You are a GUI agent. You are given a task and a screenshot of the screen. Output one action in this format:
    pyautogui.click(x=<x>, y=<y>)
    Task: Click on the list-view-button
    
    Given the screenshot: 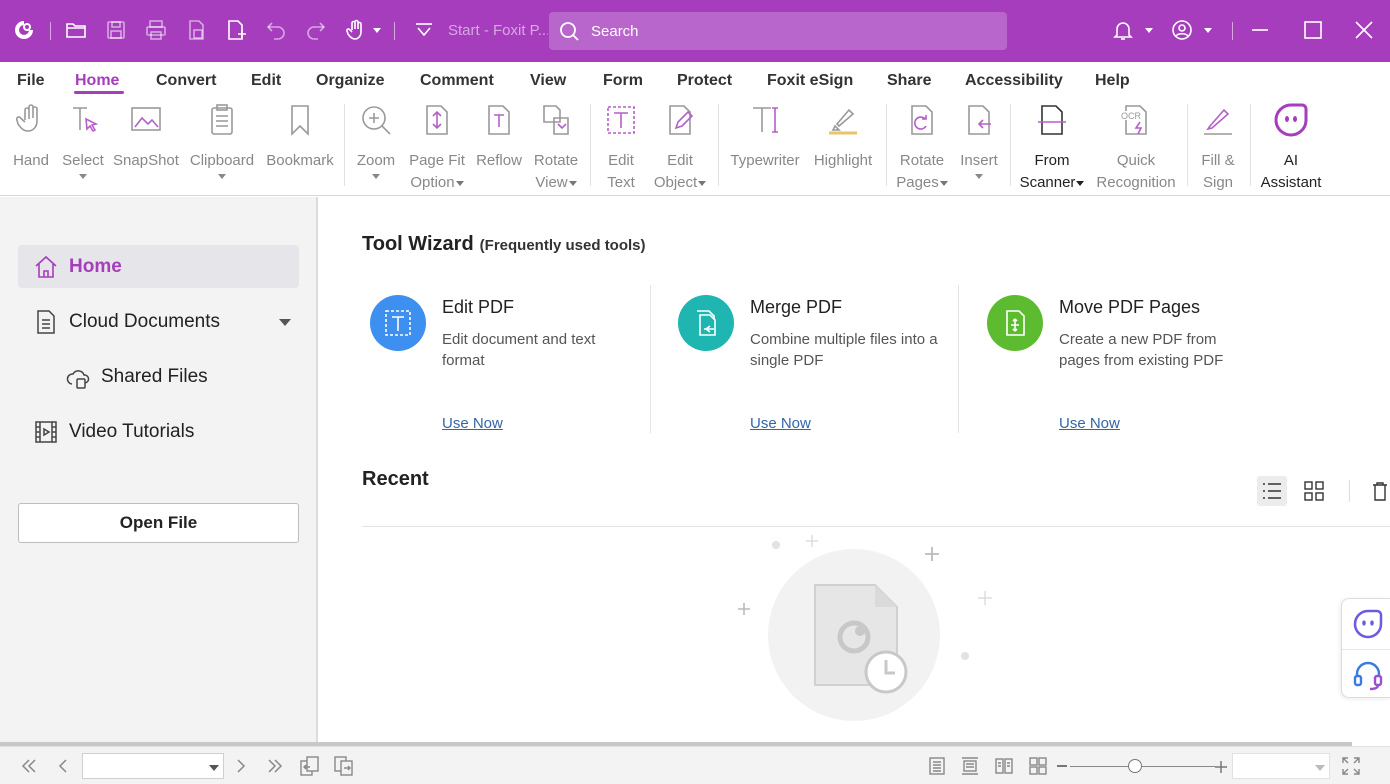 What is the action you would take?
    pyautogui.click(x=1272, y=491)
    